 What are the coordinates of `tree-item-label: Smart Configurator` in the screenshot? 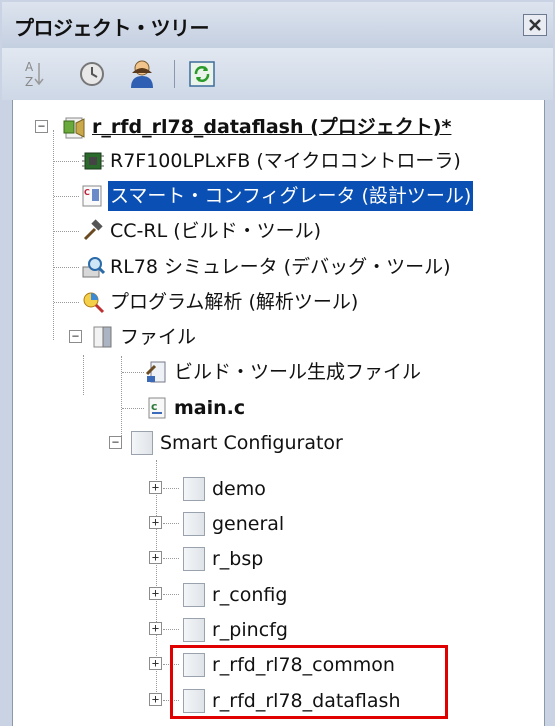 It's located at (251, 443).